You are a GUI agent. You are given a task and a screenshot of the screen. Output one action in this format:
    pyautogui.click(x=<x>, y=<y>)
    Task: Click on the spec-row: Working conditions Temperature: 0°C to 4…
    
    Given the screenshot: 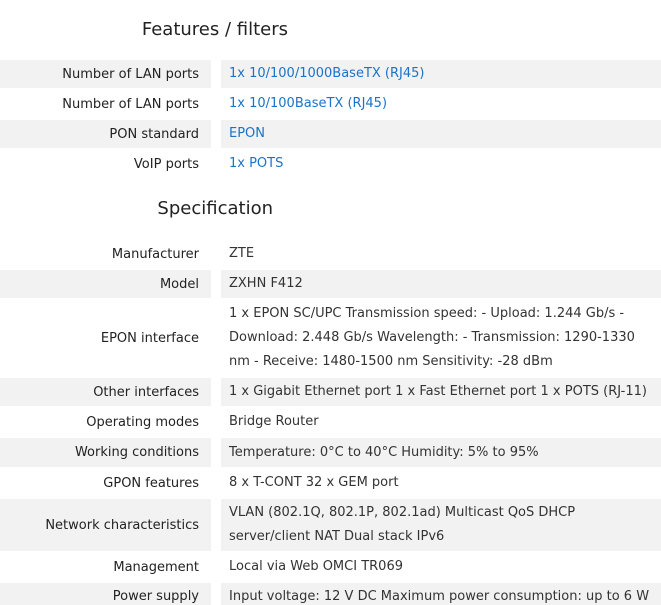 What is the action you would take?
    pyautogui.click(x=330, y=452)
    